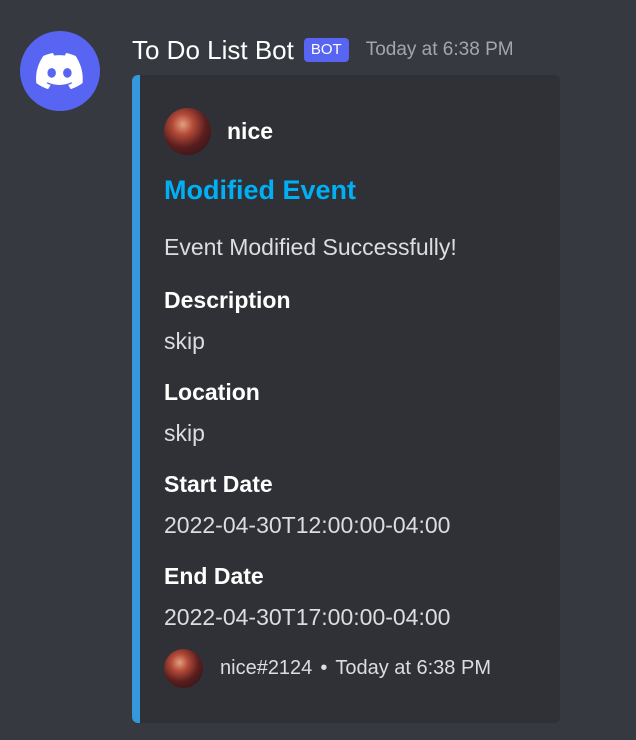 This screenshot has height=740, width=636. Describe the element at coordinates (218, 131) in the screenshot. I see `embed-author: nice` at that location.